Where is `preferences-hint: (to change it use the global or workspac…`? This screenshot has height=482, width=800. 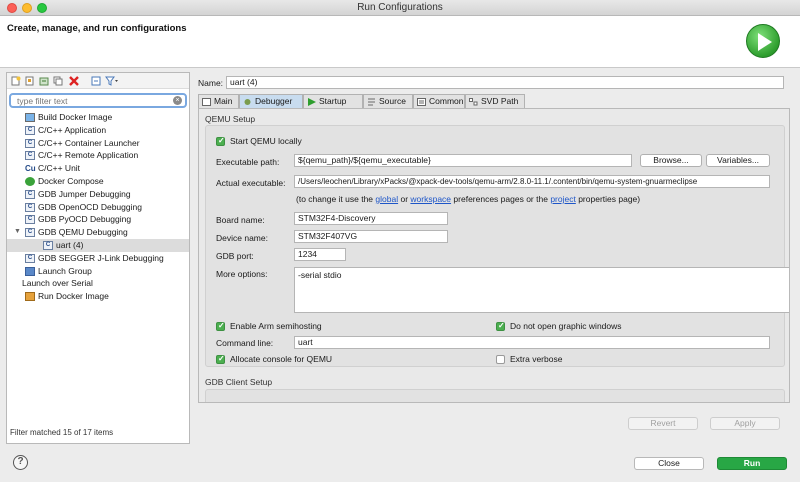
preferences-hint: (to change it use the global or workspac… is located at coordinates (468, 199).